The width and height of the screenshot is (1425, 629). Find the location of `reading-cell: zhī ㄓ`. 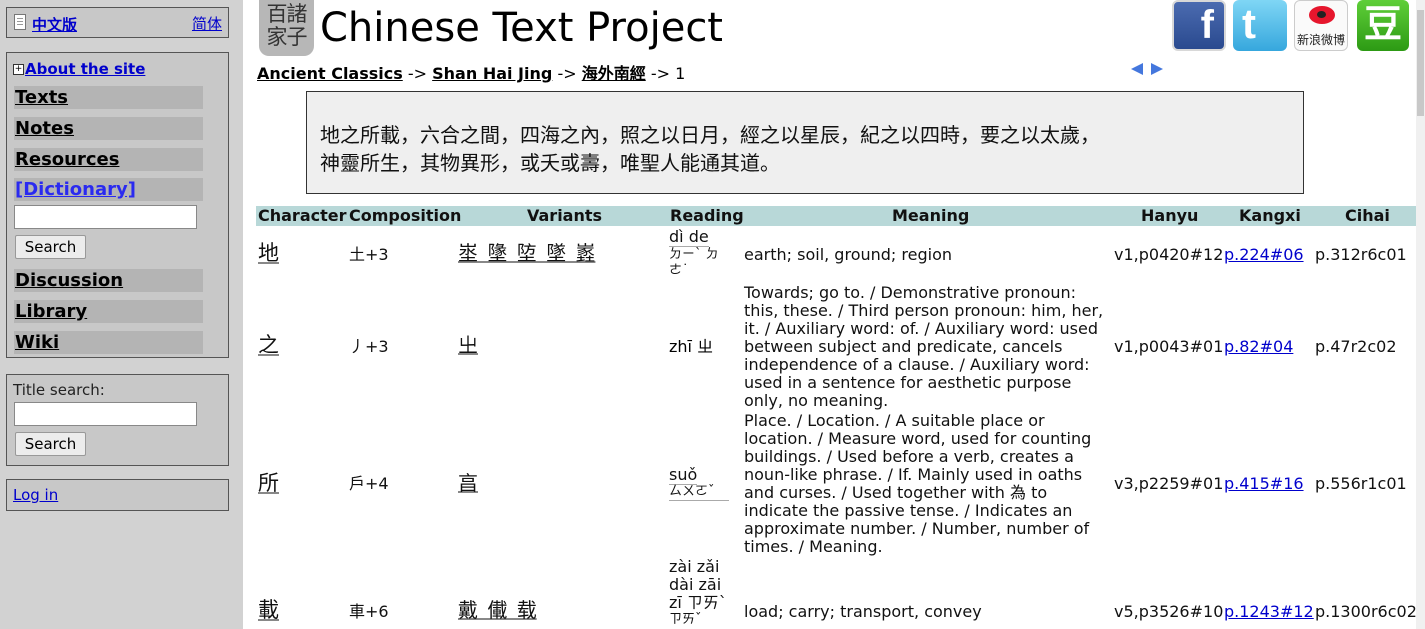

reading-cell: zhī ㄓ is located at coordinates (691, 346).